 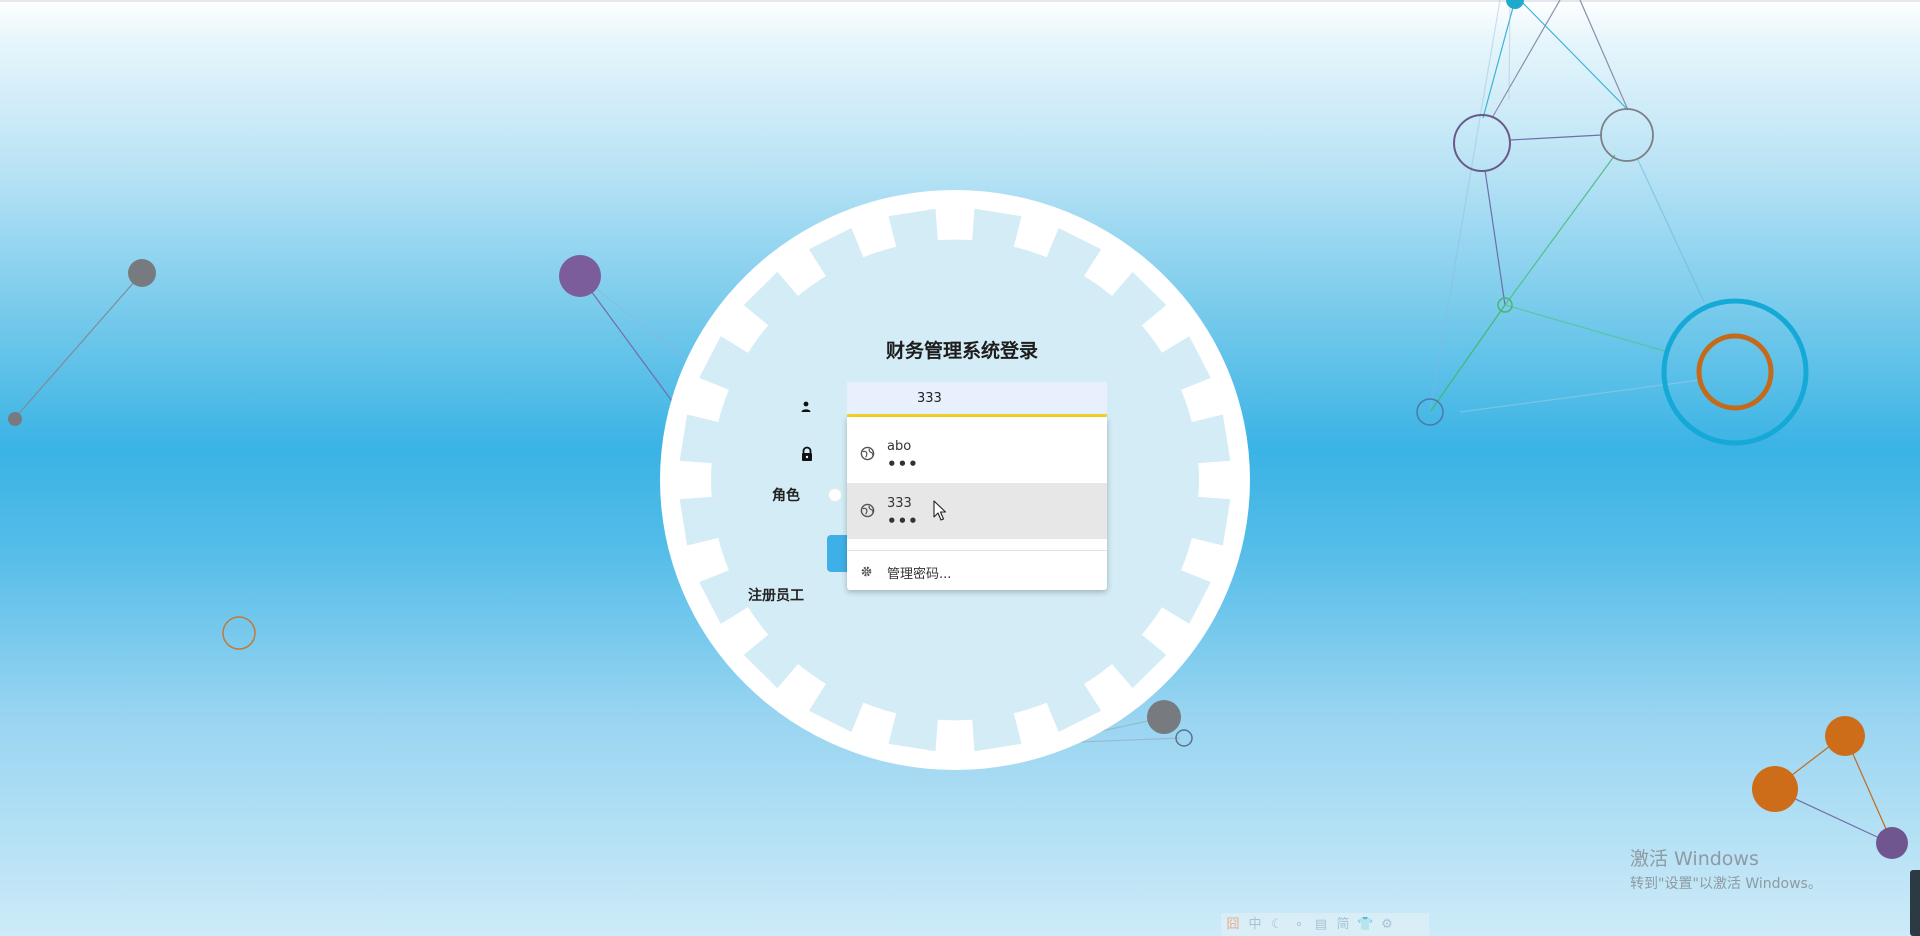 What do you see at coordinates (786, 496) in the screenshot?
I see `role-label: 角色` at bounding box center [786, 496].